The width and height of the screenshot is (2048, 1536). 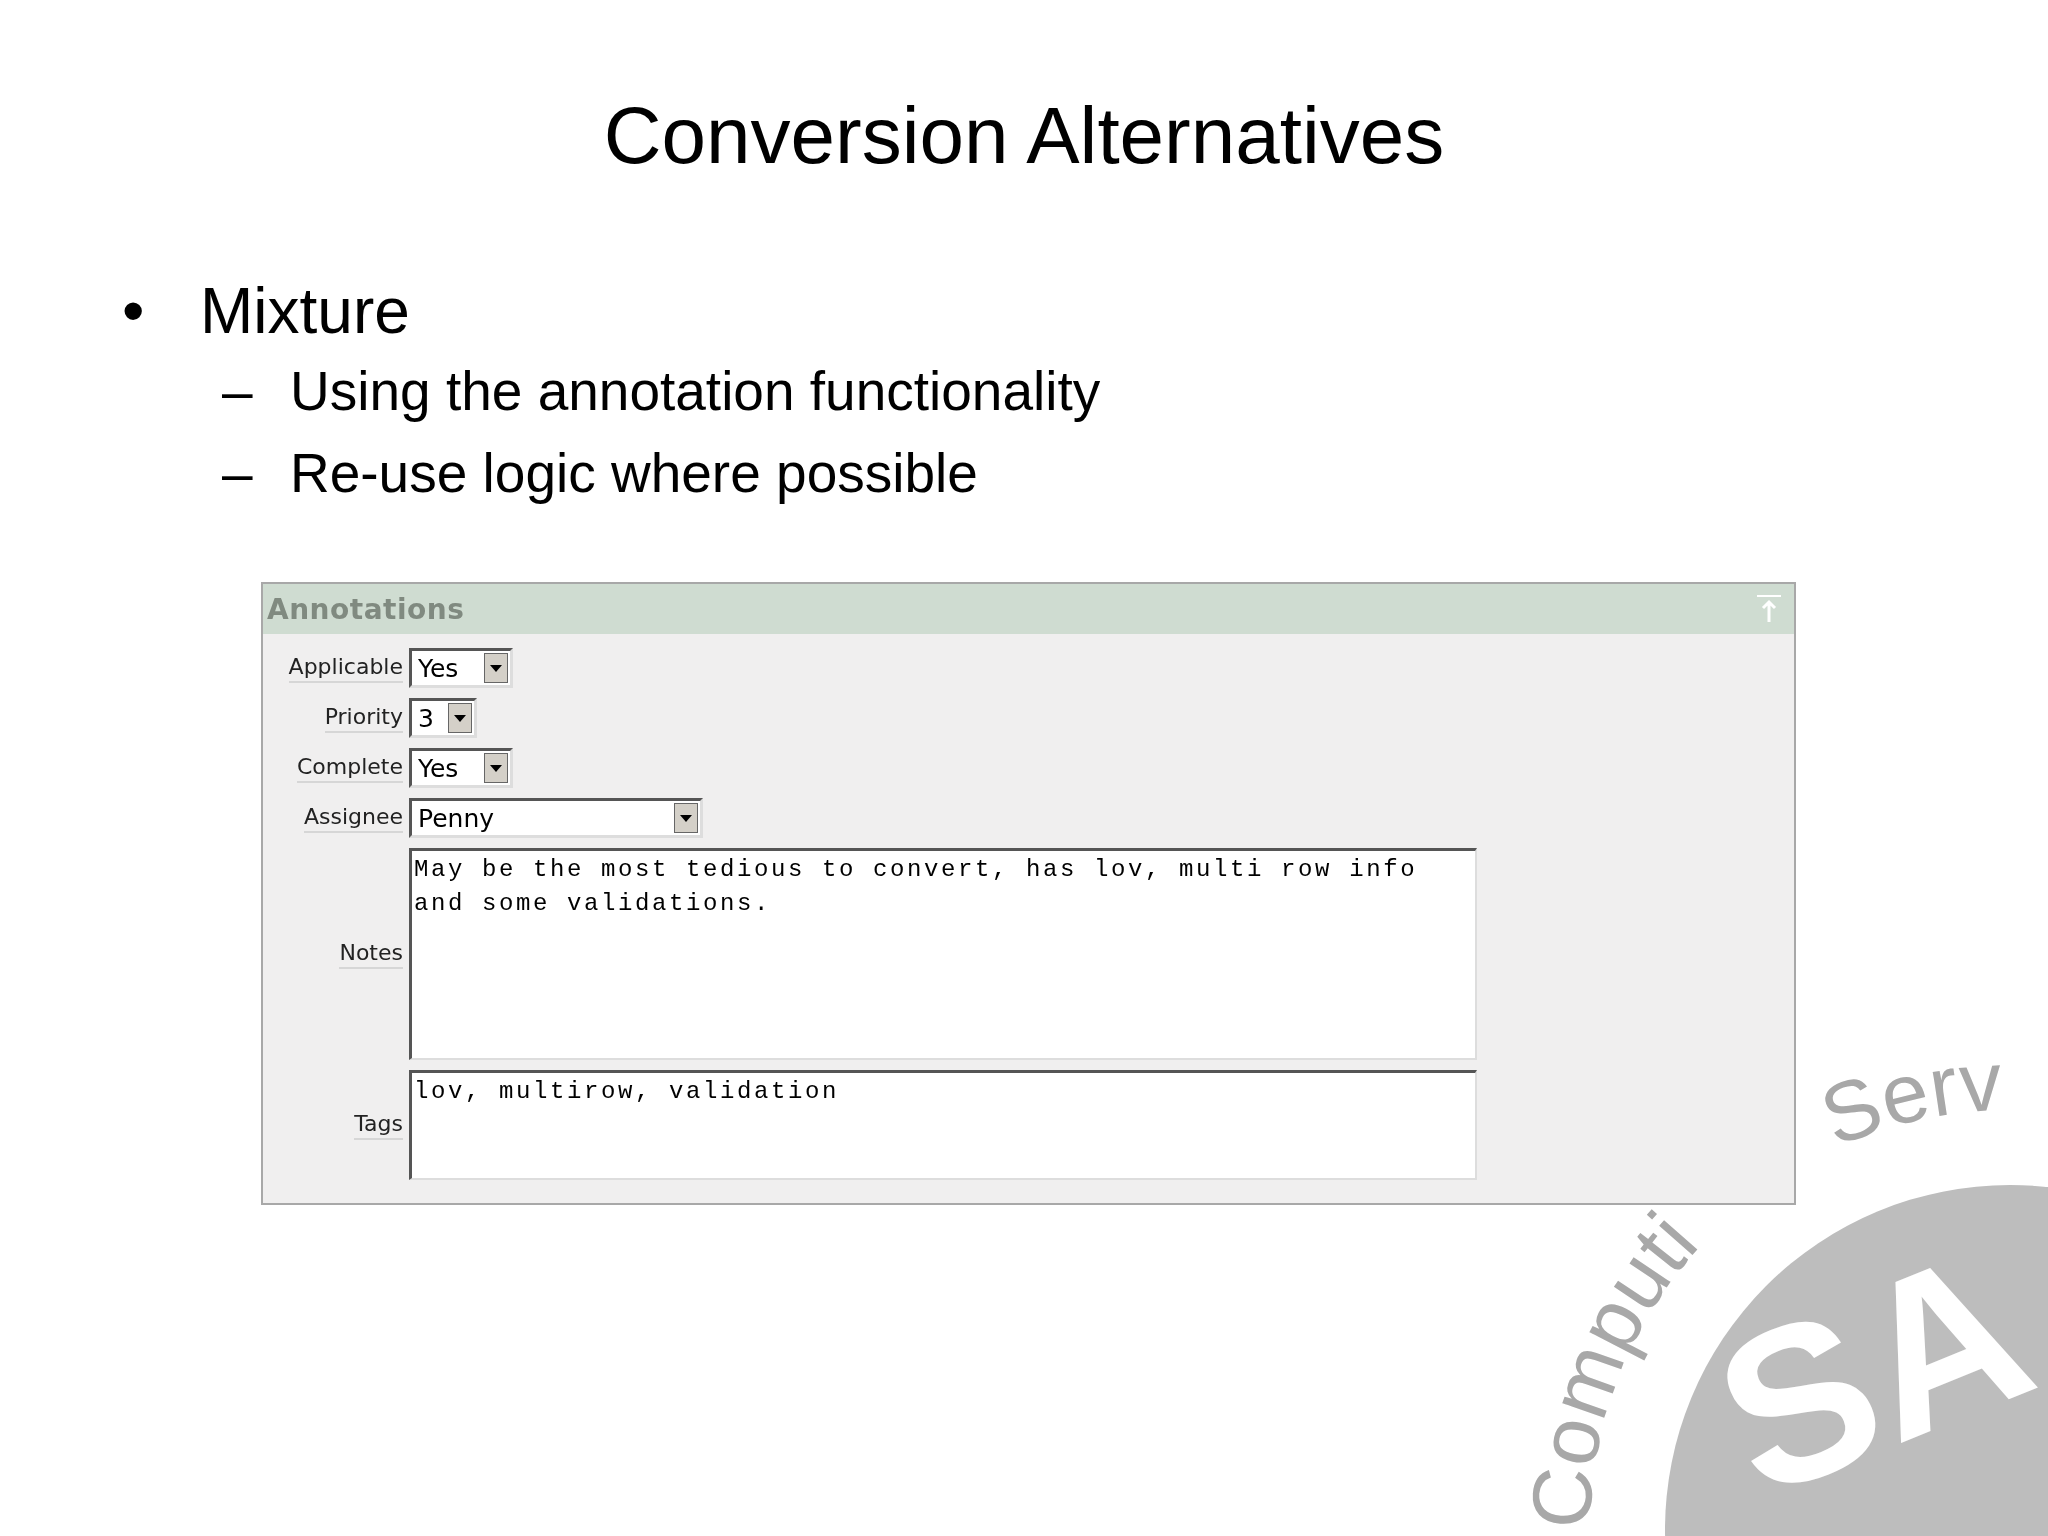 I want to click on field-label: Applicable, so click(x=345, y=668).